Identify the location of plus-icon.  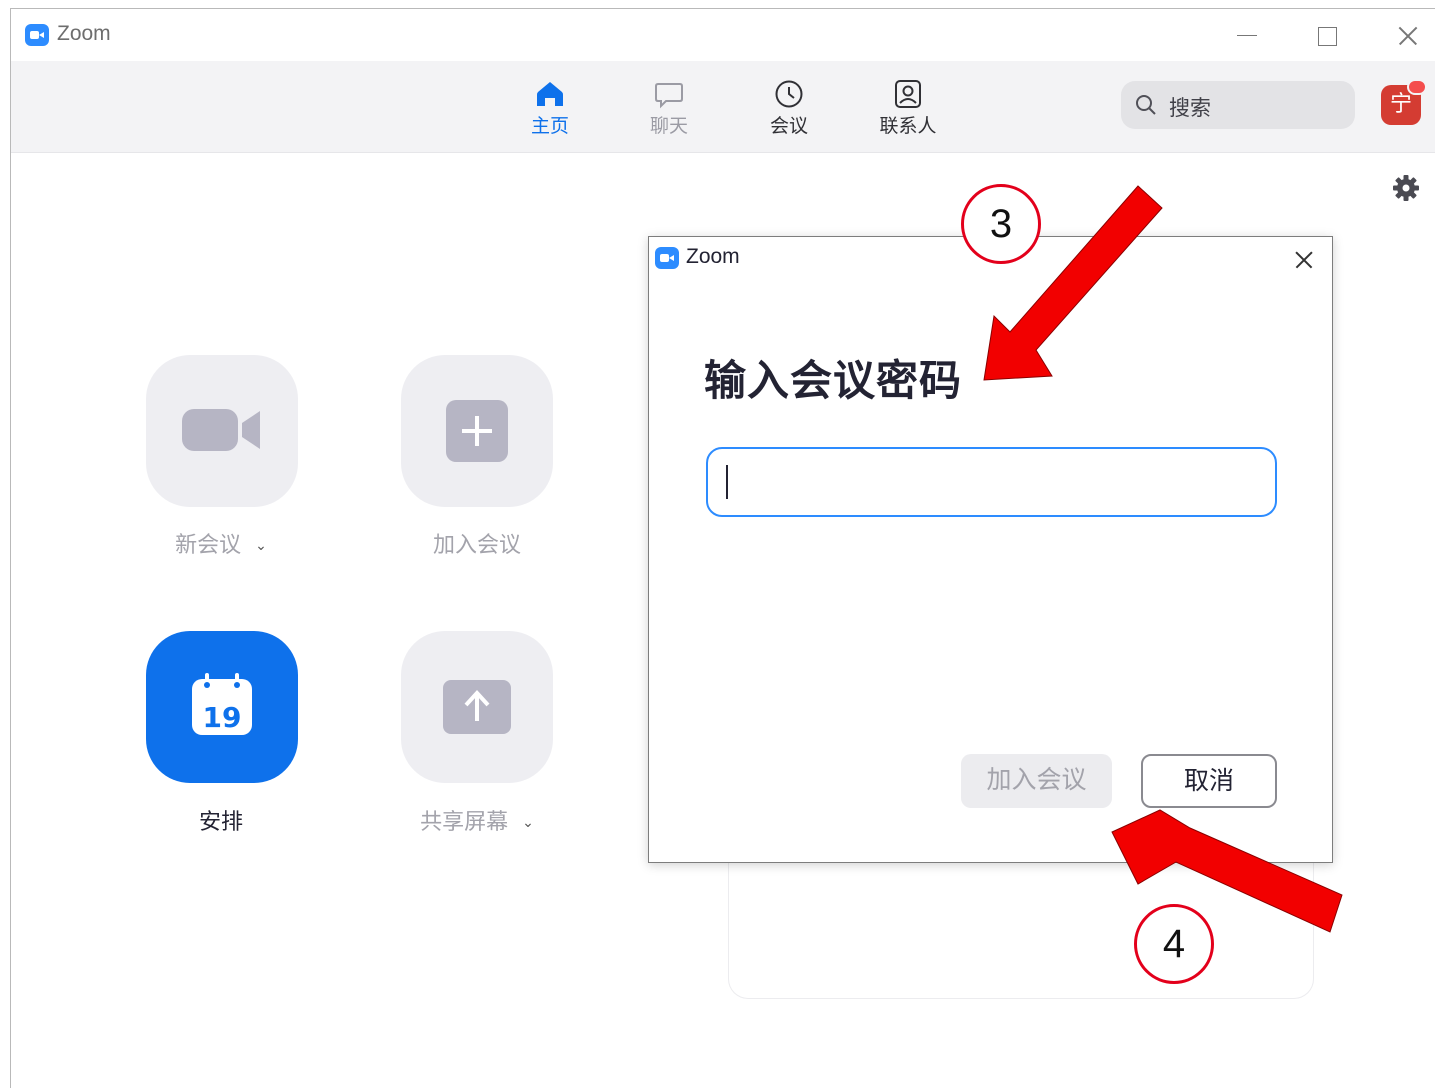
(477, 431).